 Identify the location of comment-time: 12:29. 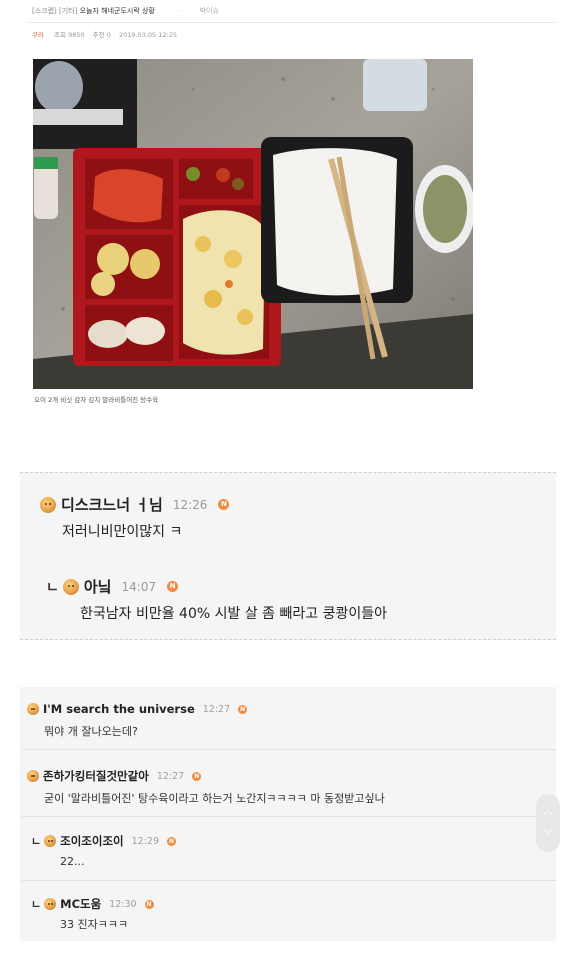
(145, 841).